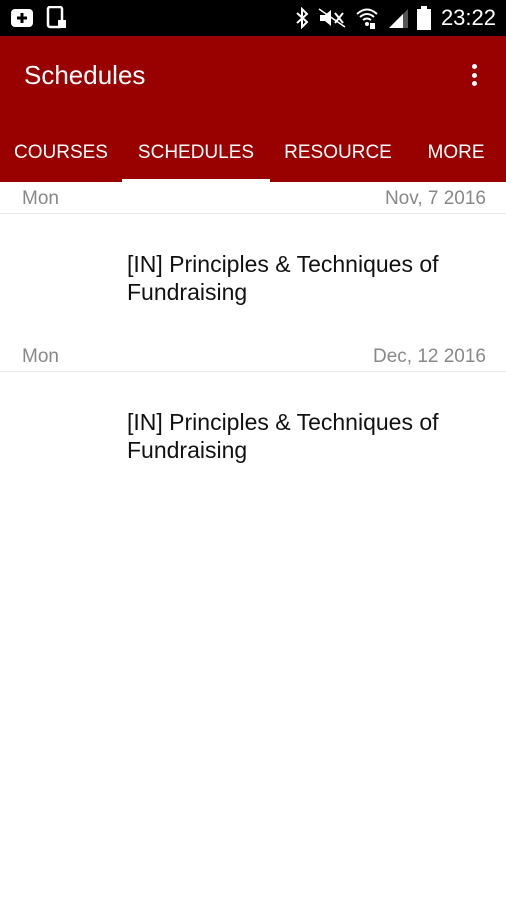  What do you see at coordinates (253, 18) in the screenshot?
I see `status-bar: 23:22` at bounding box center [253, 18].